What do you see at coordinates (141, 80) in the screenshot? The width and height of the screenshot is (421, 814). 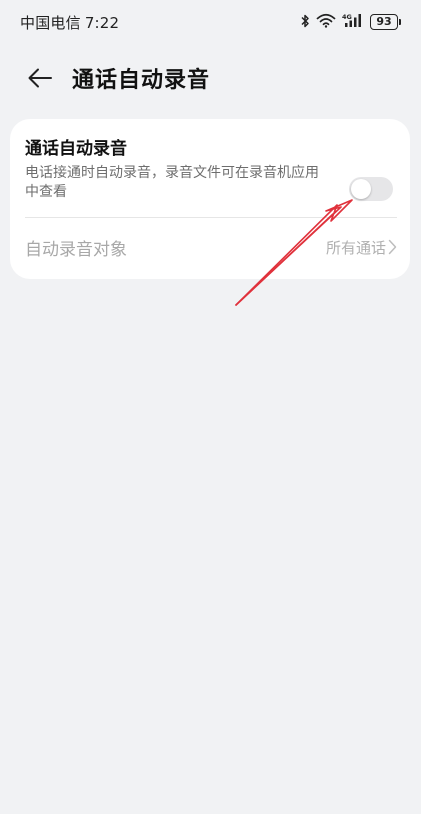 I see `page-title: 通话自动录音` at bounding box center [141, 80].